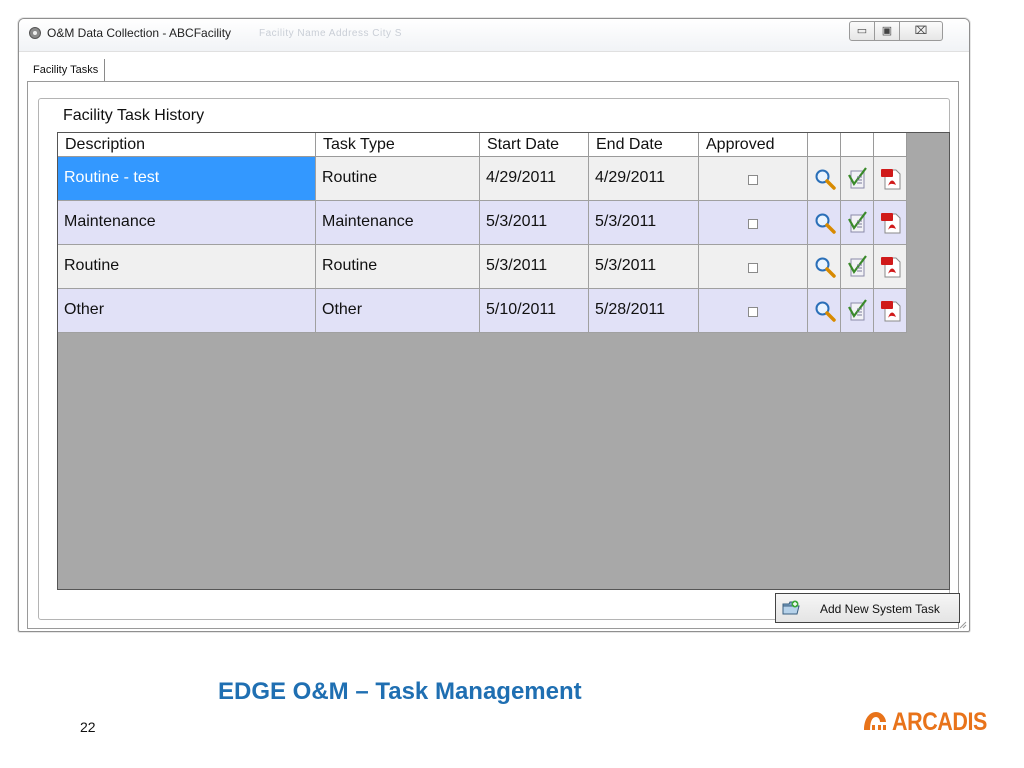 This screenshot has height=768, width=1024. I want to click on cell-start-date: 5/10/2011, so click(534, 311).